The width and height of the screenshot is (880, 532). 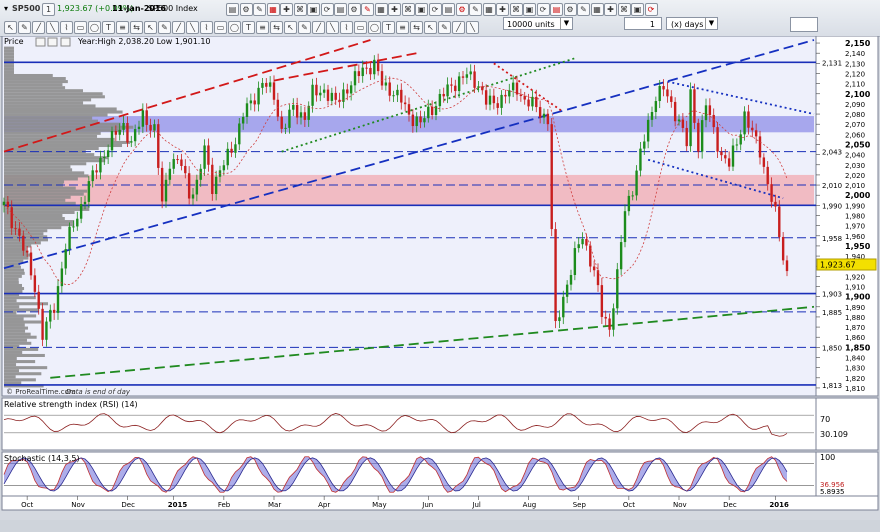 I want to click on period-count-field: 1, so click(x=643, y=23).